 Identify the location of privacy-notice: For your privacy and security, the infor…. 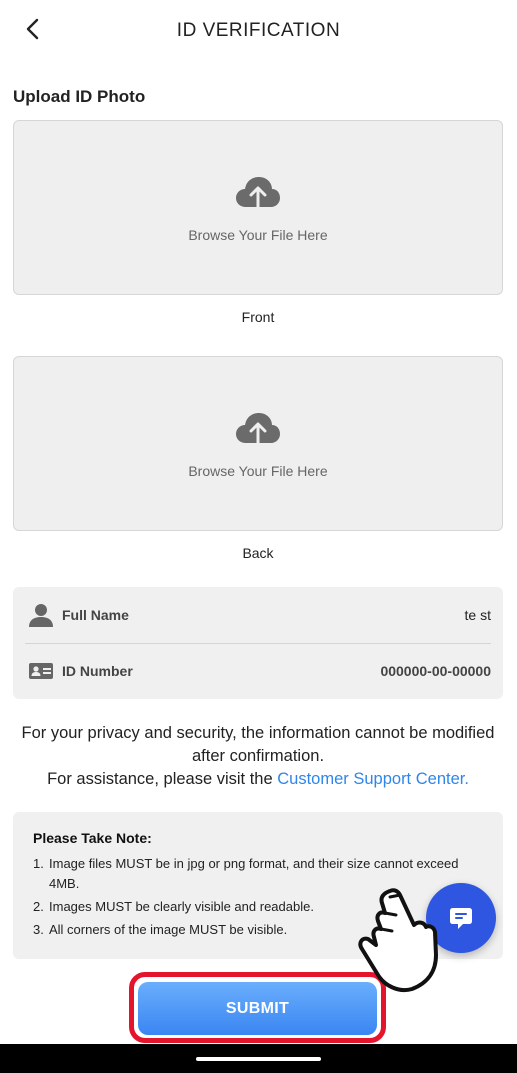
(258, 756).